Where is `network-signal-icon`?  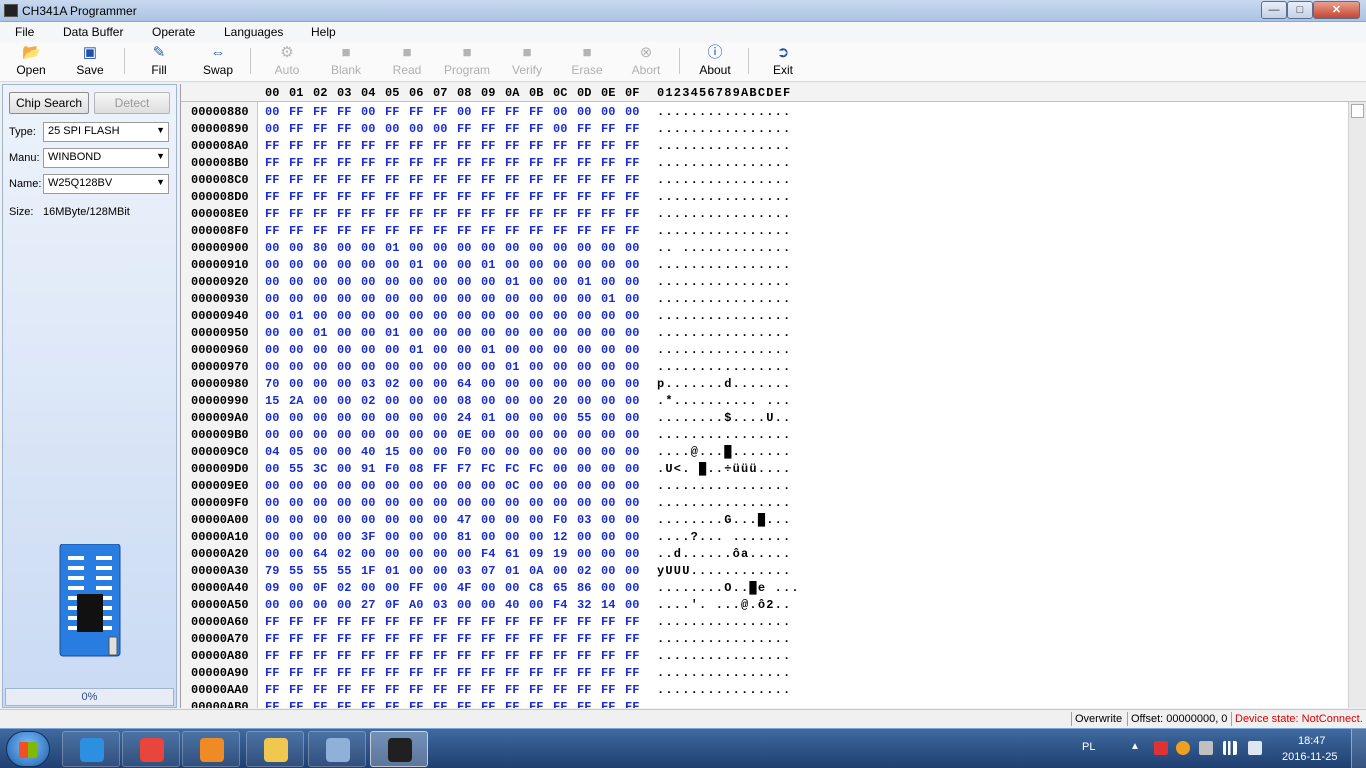
network-signal-icon is located at coordinates (1230, 748).